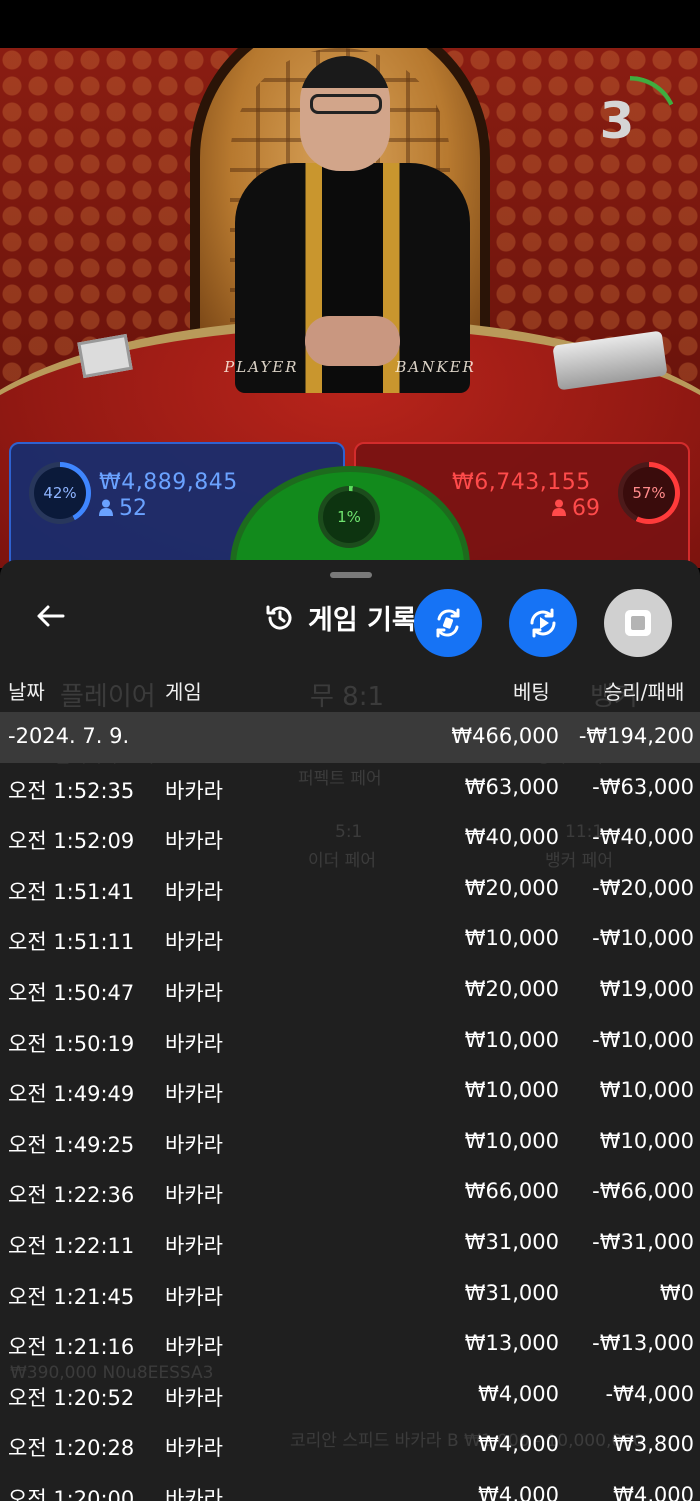 Image resolution: width=700 pixels, height=1501 pixels. Describe the element at coordinates (646, 988) in the screenshot. I see `row-result: ₩19,000` at that location.